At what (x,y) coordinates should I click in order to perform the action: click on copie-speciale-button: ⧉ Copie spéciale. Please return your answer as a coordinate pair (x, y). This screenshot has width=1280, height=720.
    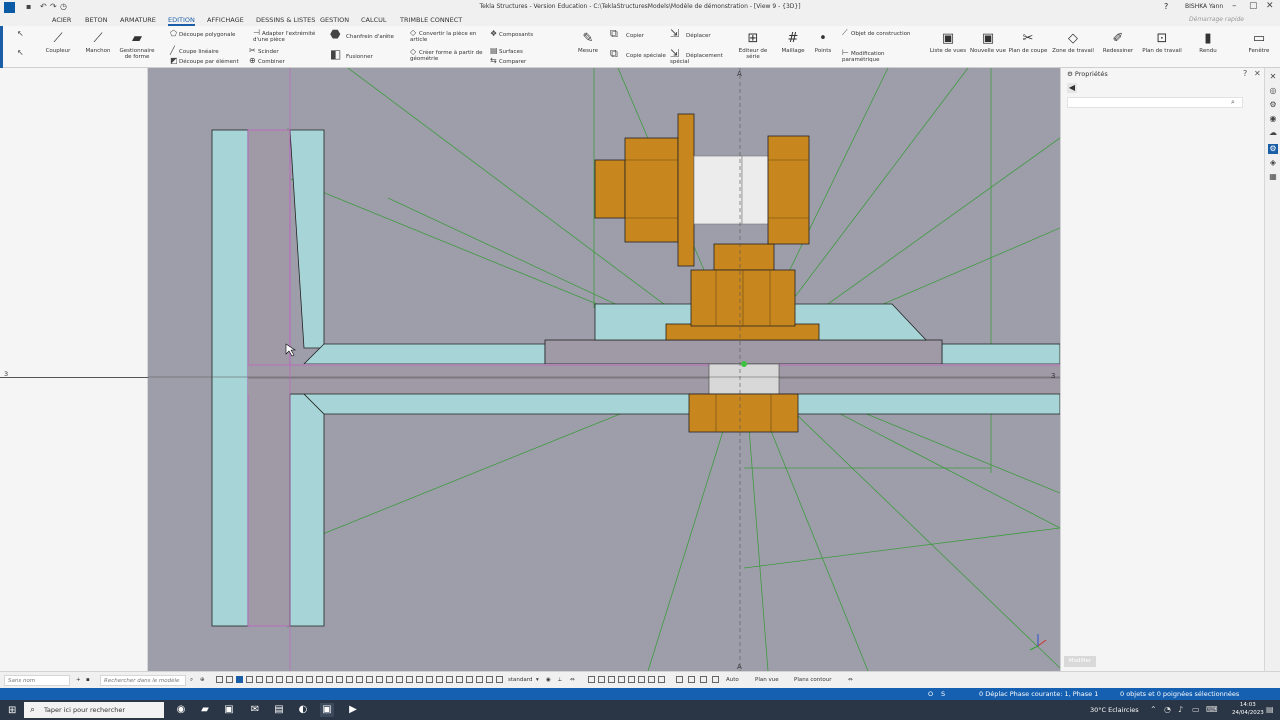
    Looking at the image, I should click on (639, 53).